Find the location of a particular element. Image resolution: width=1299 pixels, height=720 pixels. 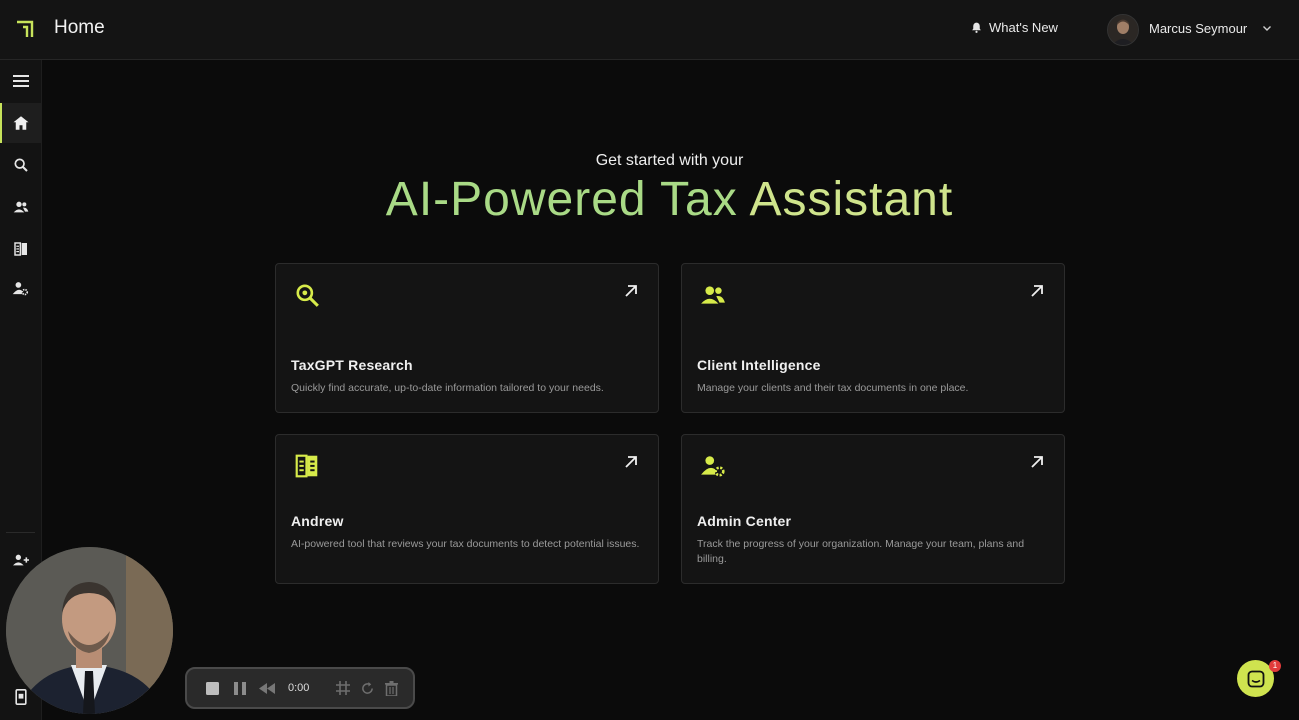

stop-icon is located at coordinates (212, 688).